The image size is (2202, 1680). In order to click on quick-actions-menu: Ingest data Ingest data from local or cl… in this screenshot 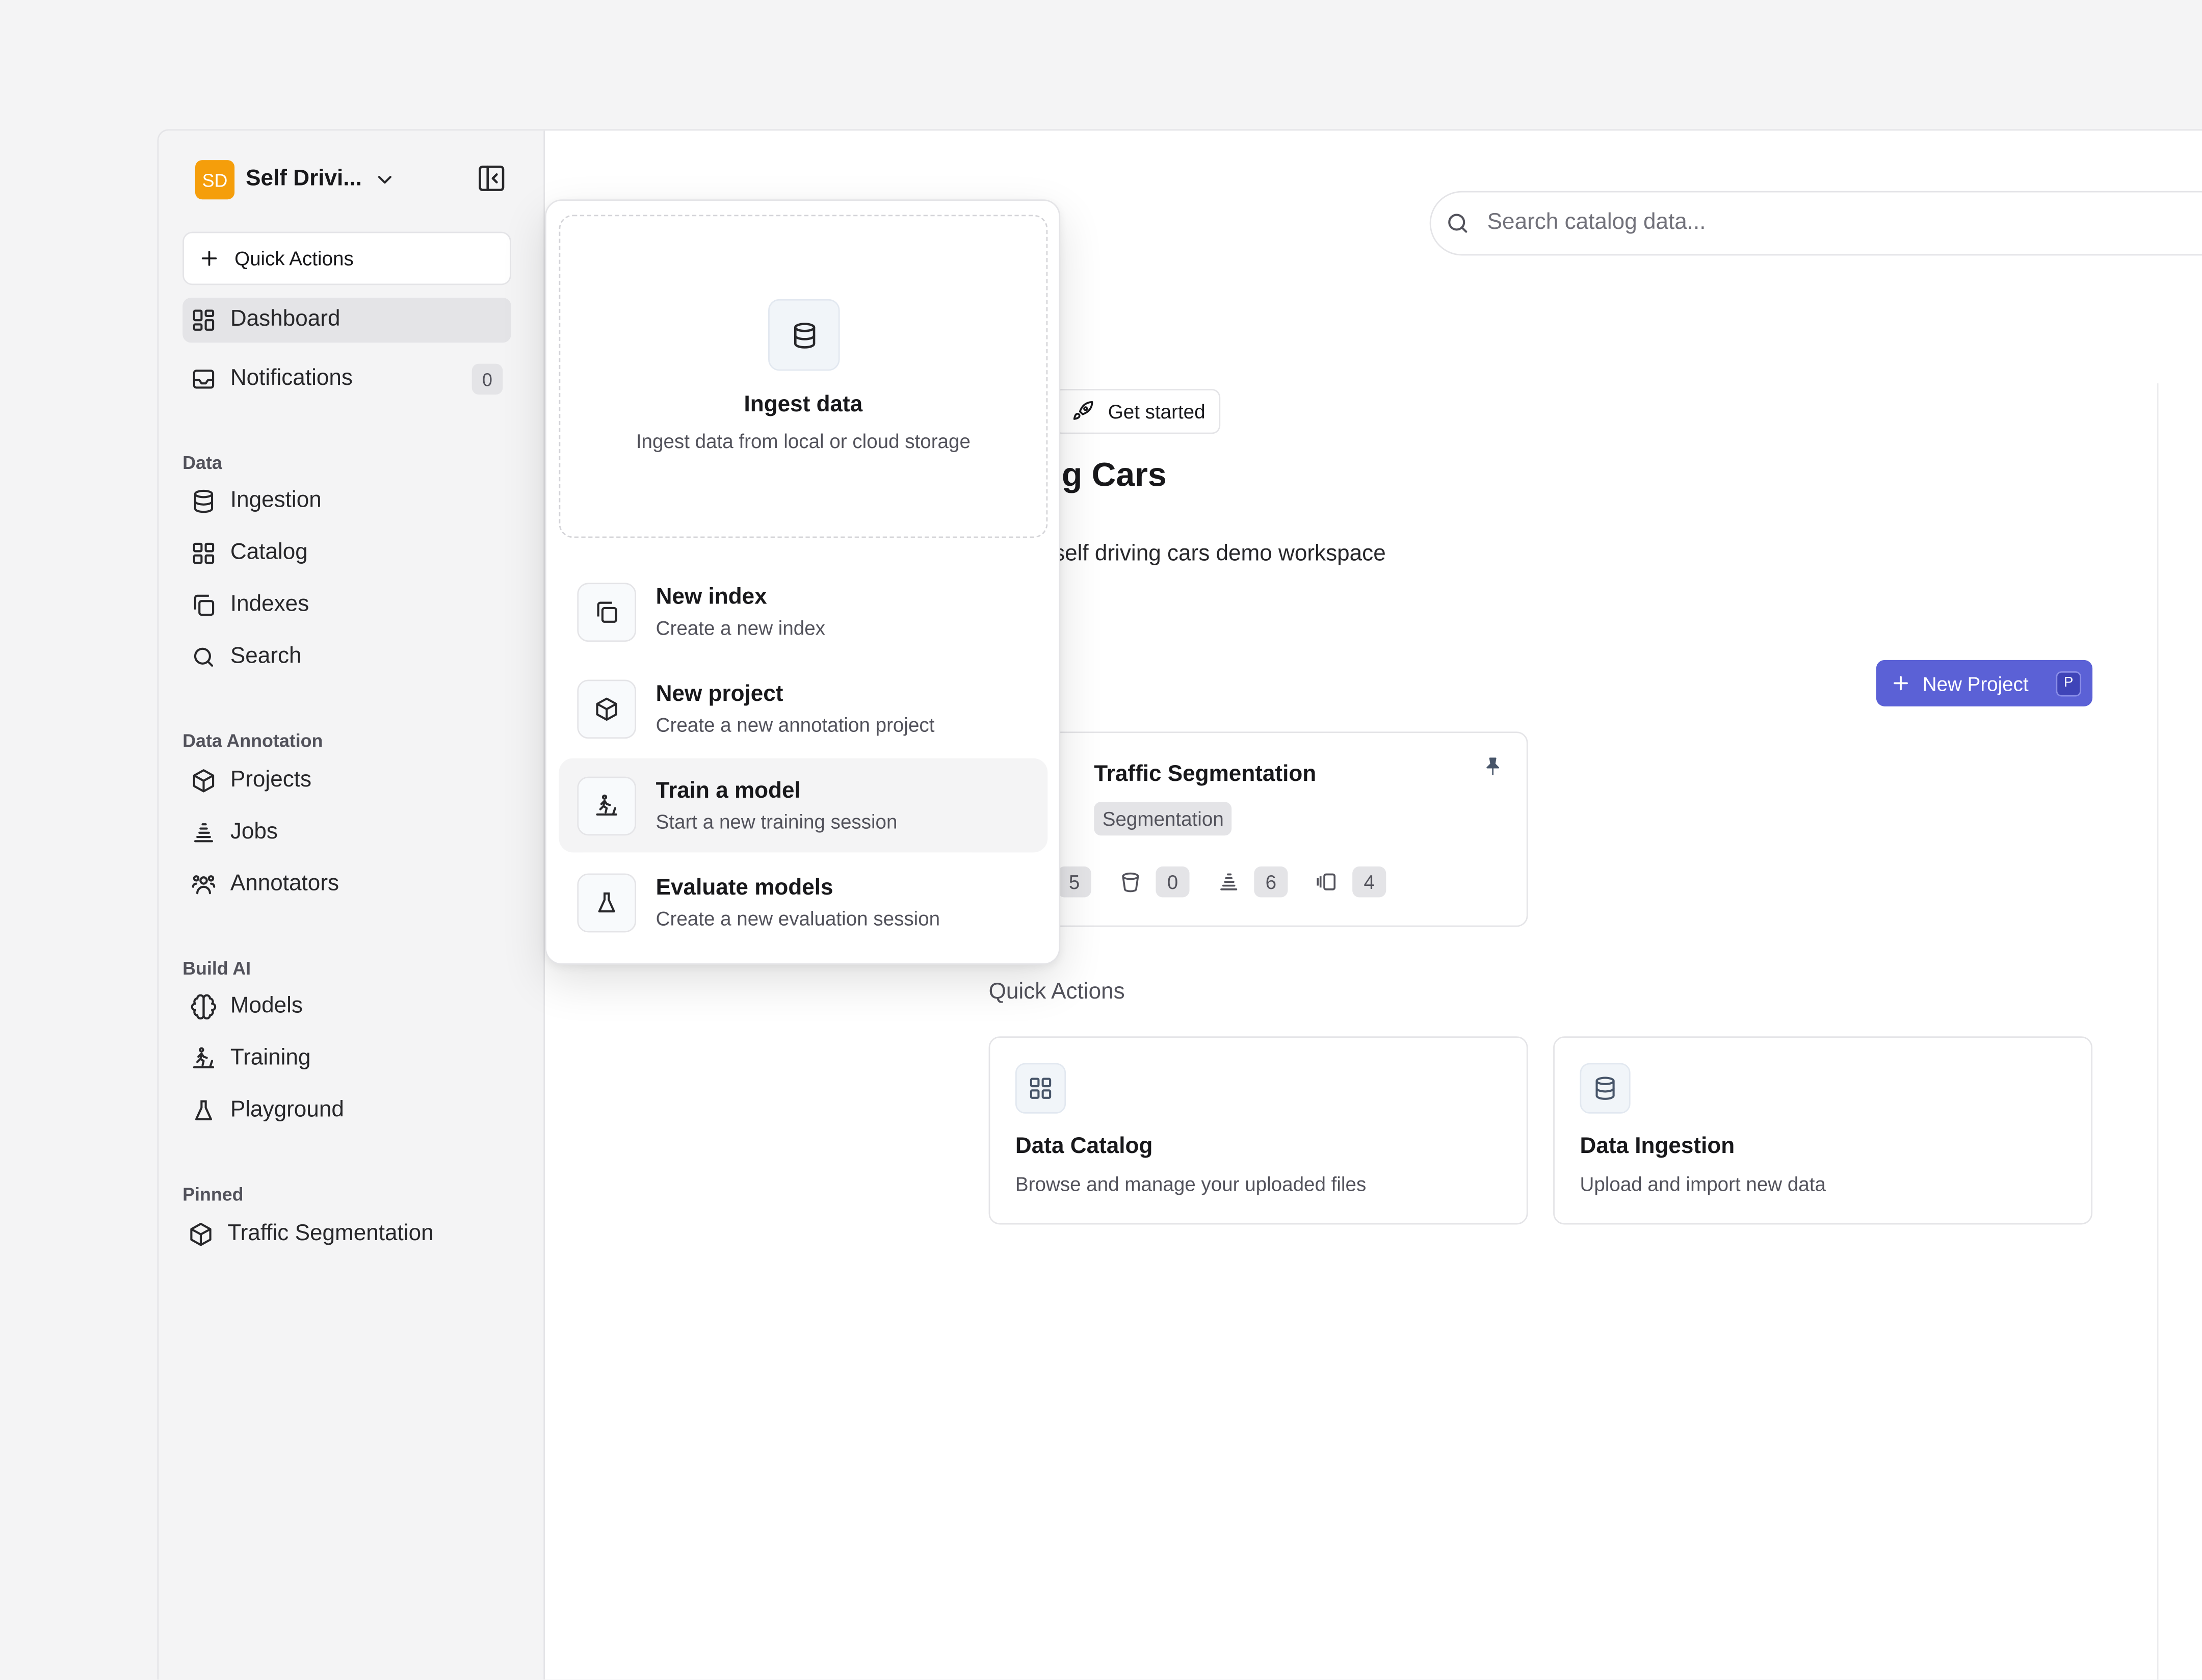, I will do `click(802, 582)`.